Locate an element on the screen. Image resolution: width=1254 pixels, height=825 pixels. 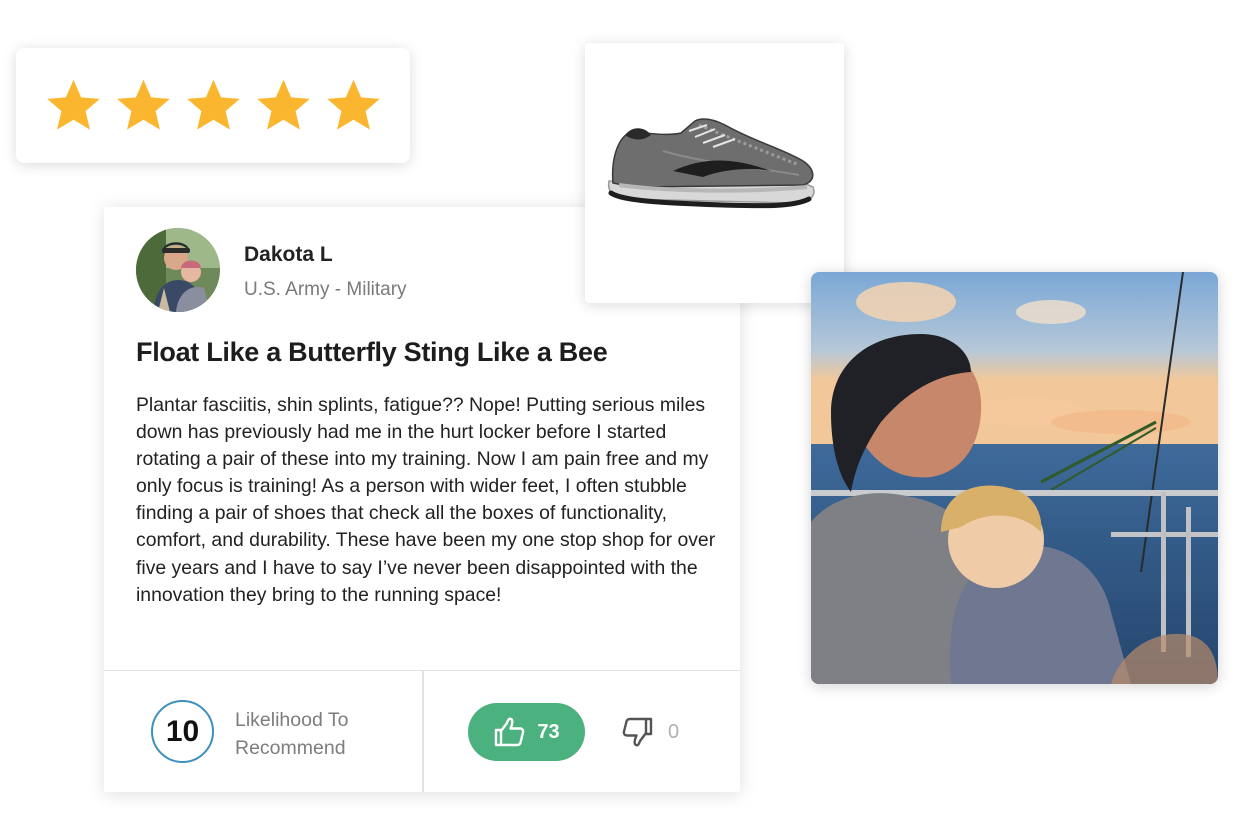
review-title: Float Like a Butterfly Sting Like a Bee is located at coordinates (372, 352).